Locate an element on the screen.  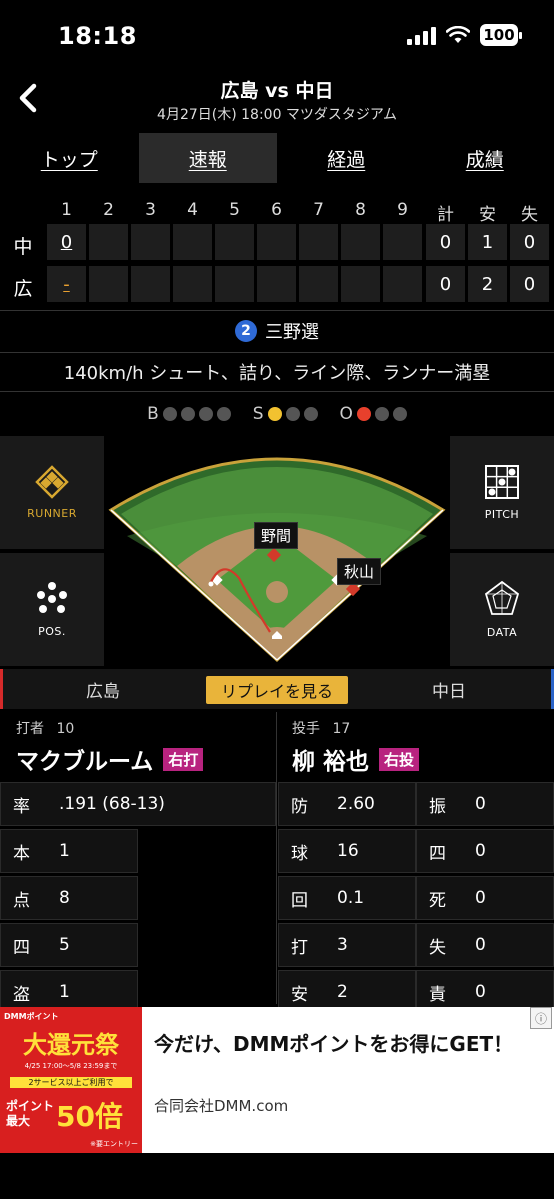
stat-key: 防 is located at coordinates (299, 806).